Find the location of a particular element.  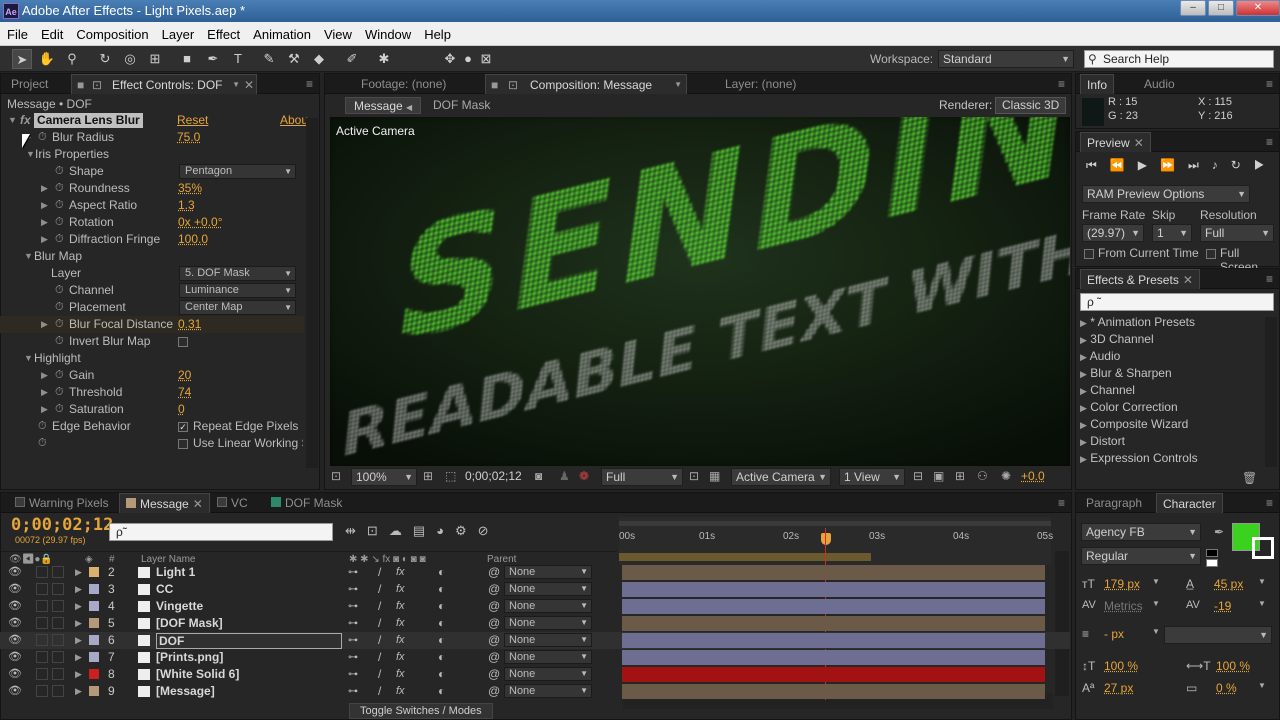

property-value: 75.0 is located at coordinates (188, 137).